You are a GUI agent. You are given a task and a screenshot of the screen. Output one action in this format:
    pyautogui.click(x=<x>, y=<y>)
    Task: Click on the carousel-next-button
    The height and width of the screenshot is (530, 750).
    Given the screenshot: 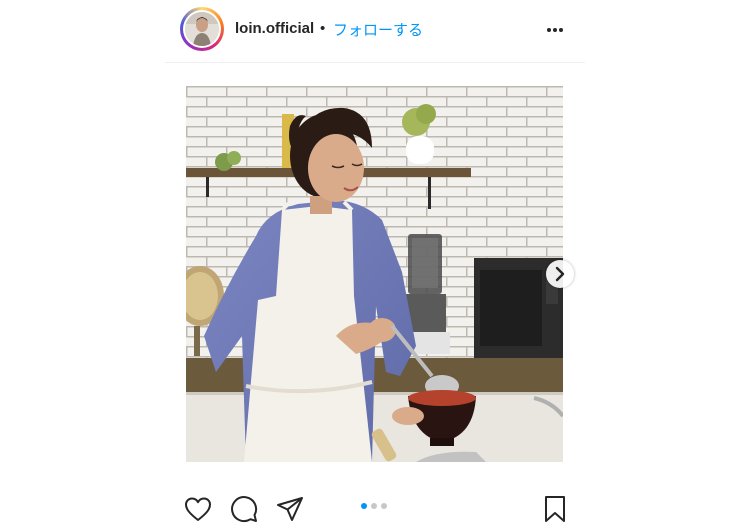 What is the action you would take?
    pyautogui.click(x=560, y=274)
    